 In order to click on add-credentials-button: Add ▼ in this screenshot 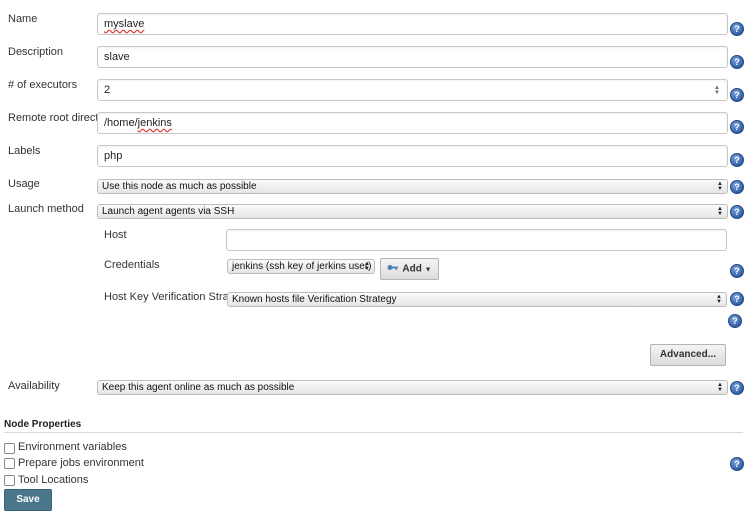, I will do `click(409, 269)`.